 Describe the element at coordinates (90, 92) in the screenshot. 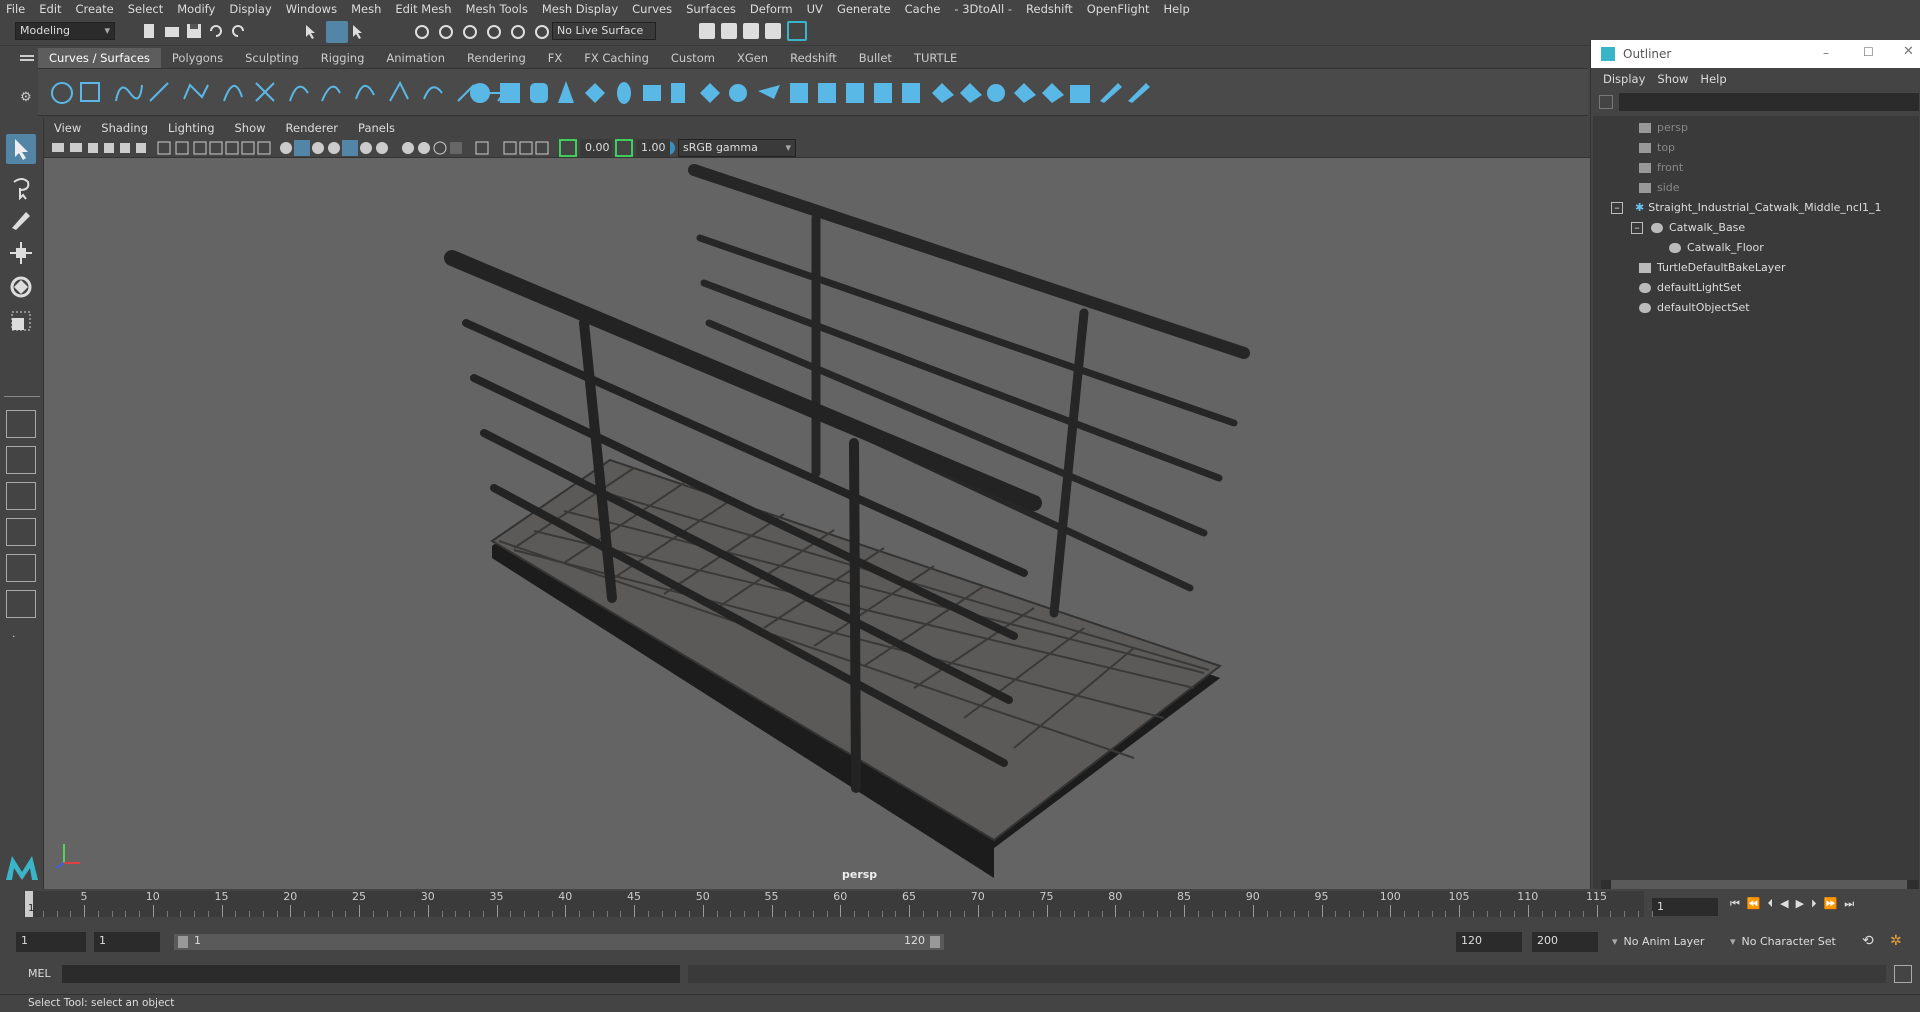

I see `nurbs-square-icon` at that location.